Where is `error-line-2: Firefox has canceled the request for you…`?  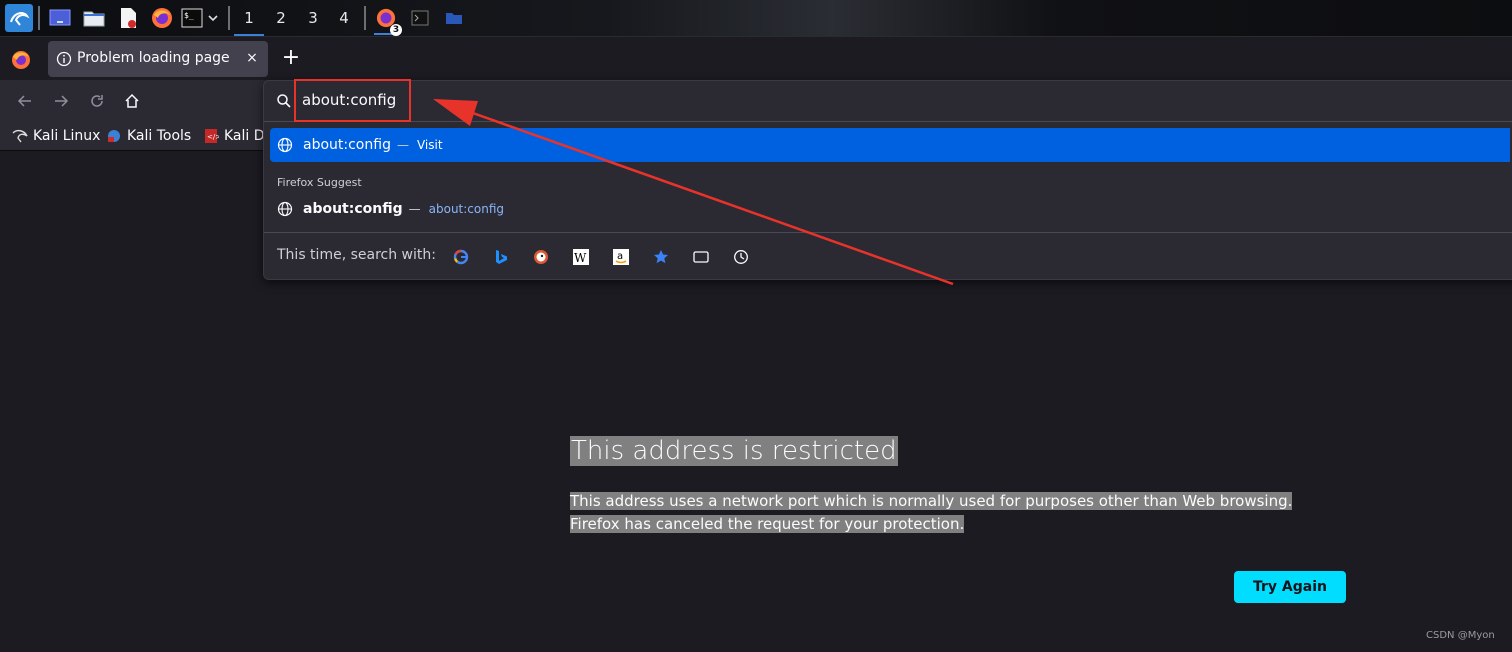
error-line-2: Firefox has canceled the request for you… is located at coordinates (767, 524).